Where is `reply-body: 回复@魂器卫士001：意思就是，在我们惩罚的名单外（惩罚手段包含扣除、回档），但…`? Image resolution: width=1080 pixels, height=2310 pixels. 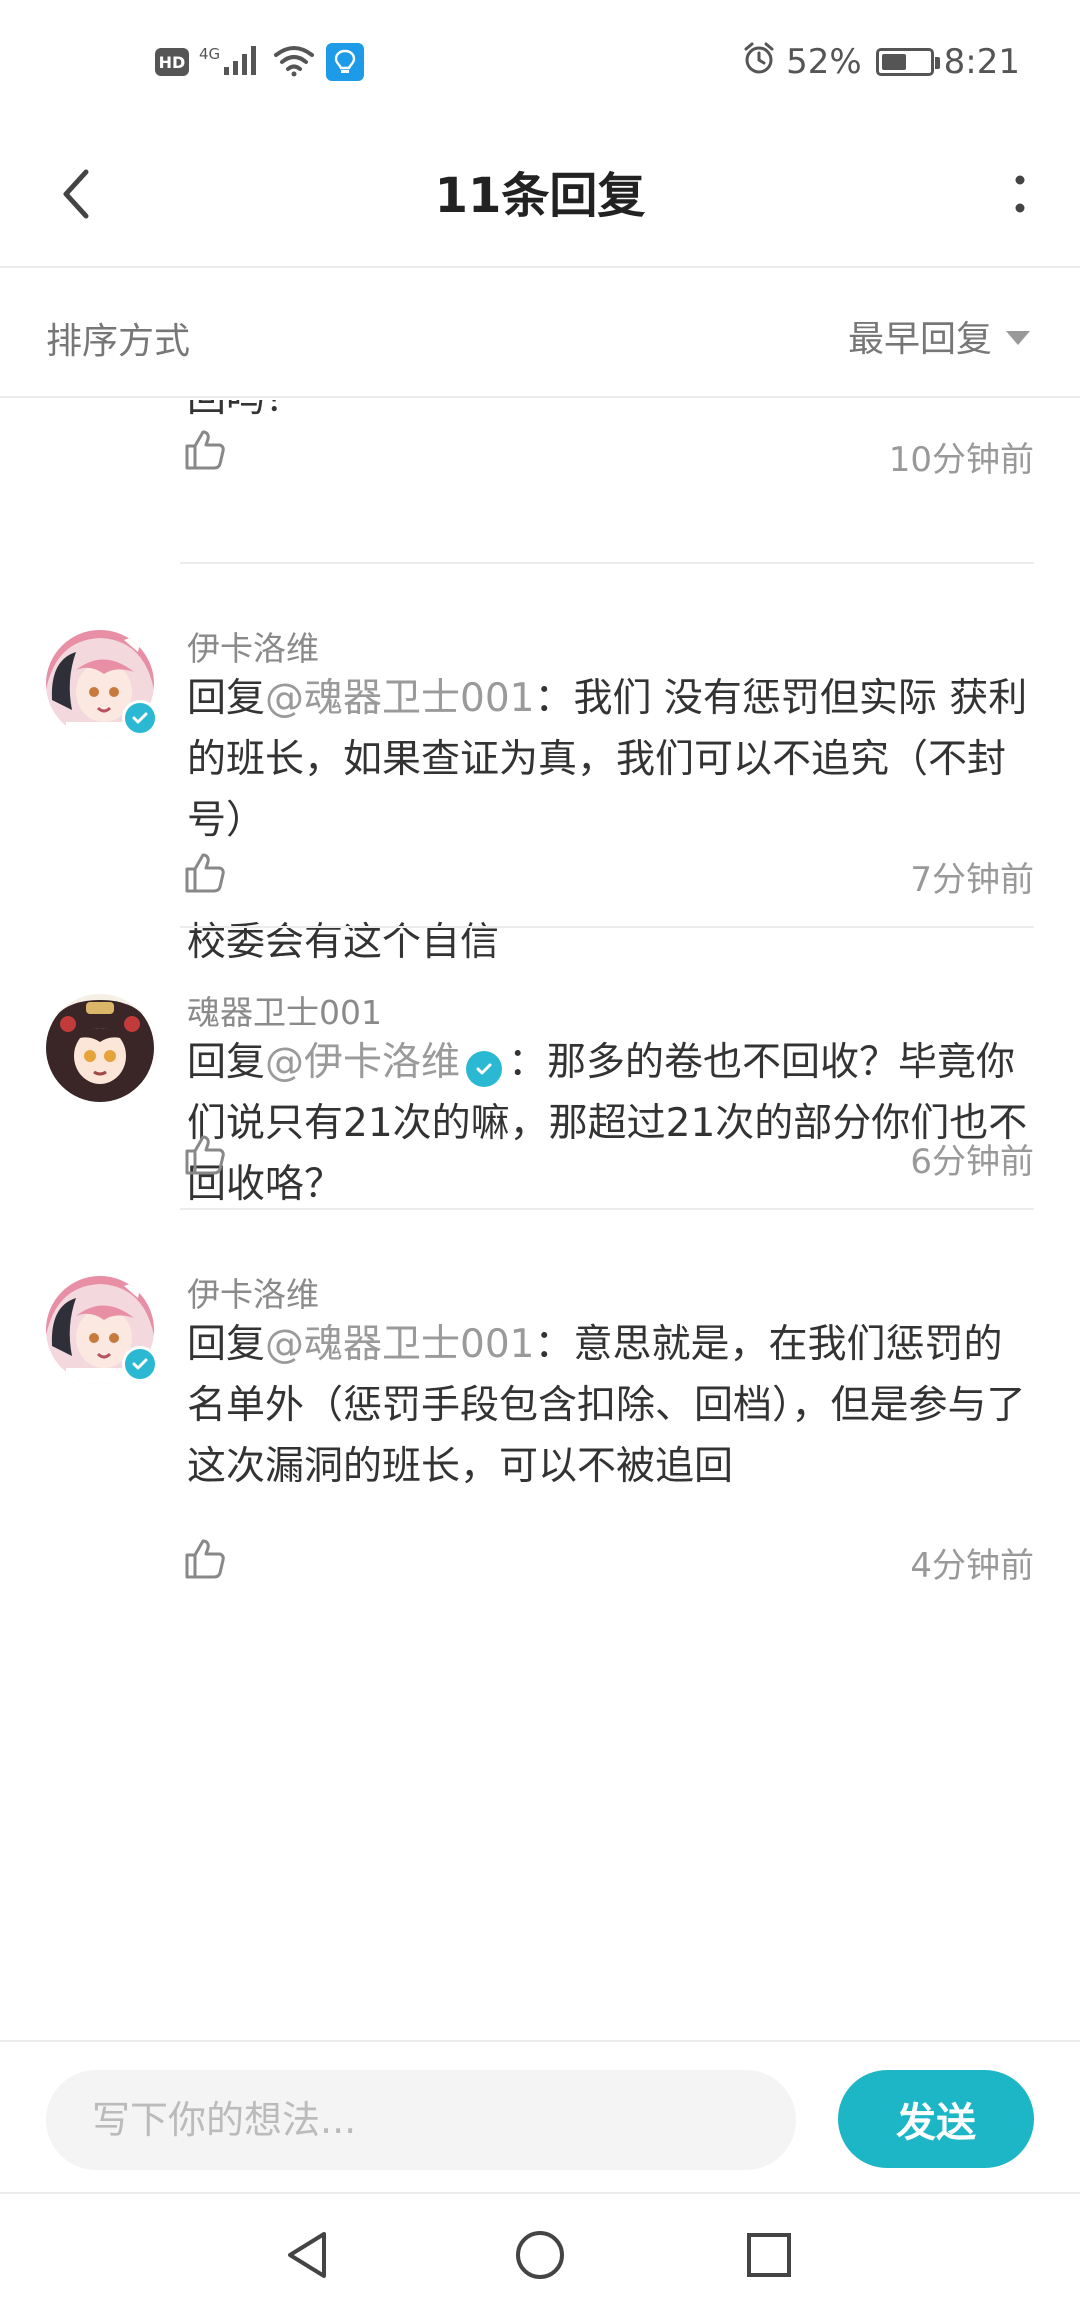 reply-body: 回复@魂器卫士001：意思就是，在我们惩罚的名单外（惩罚手段包含扣除、回档），但… is located at coordinates (610, 1405).